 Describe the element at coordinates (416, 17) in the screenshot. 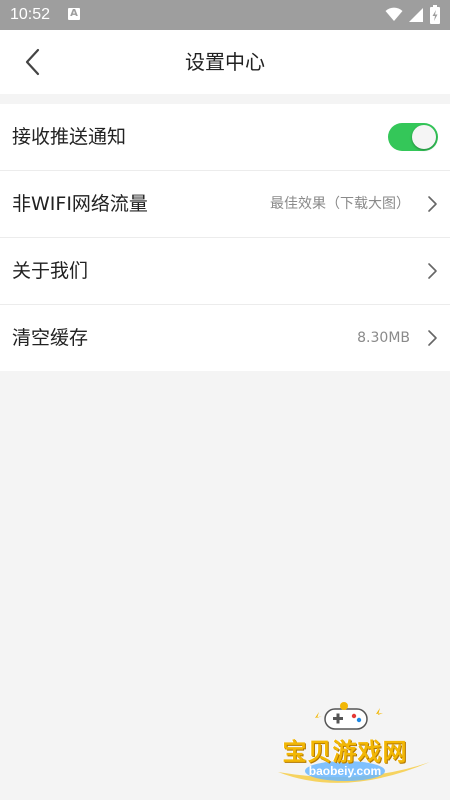

I see `signal-icon` at that location.